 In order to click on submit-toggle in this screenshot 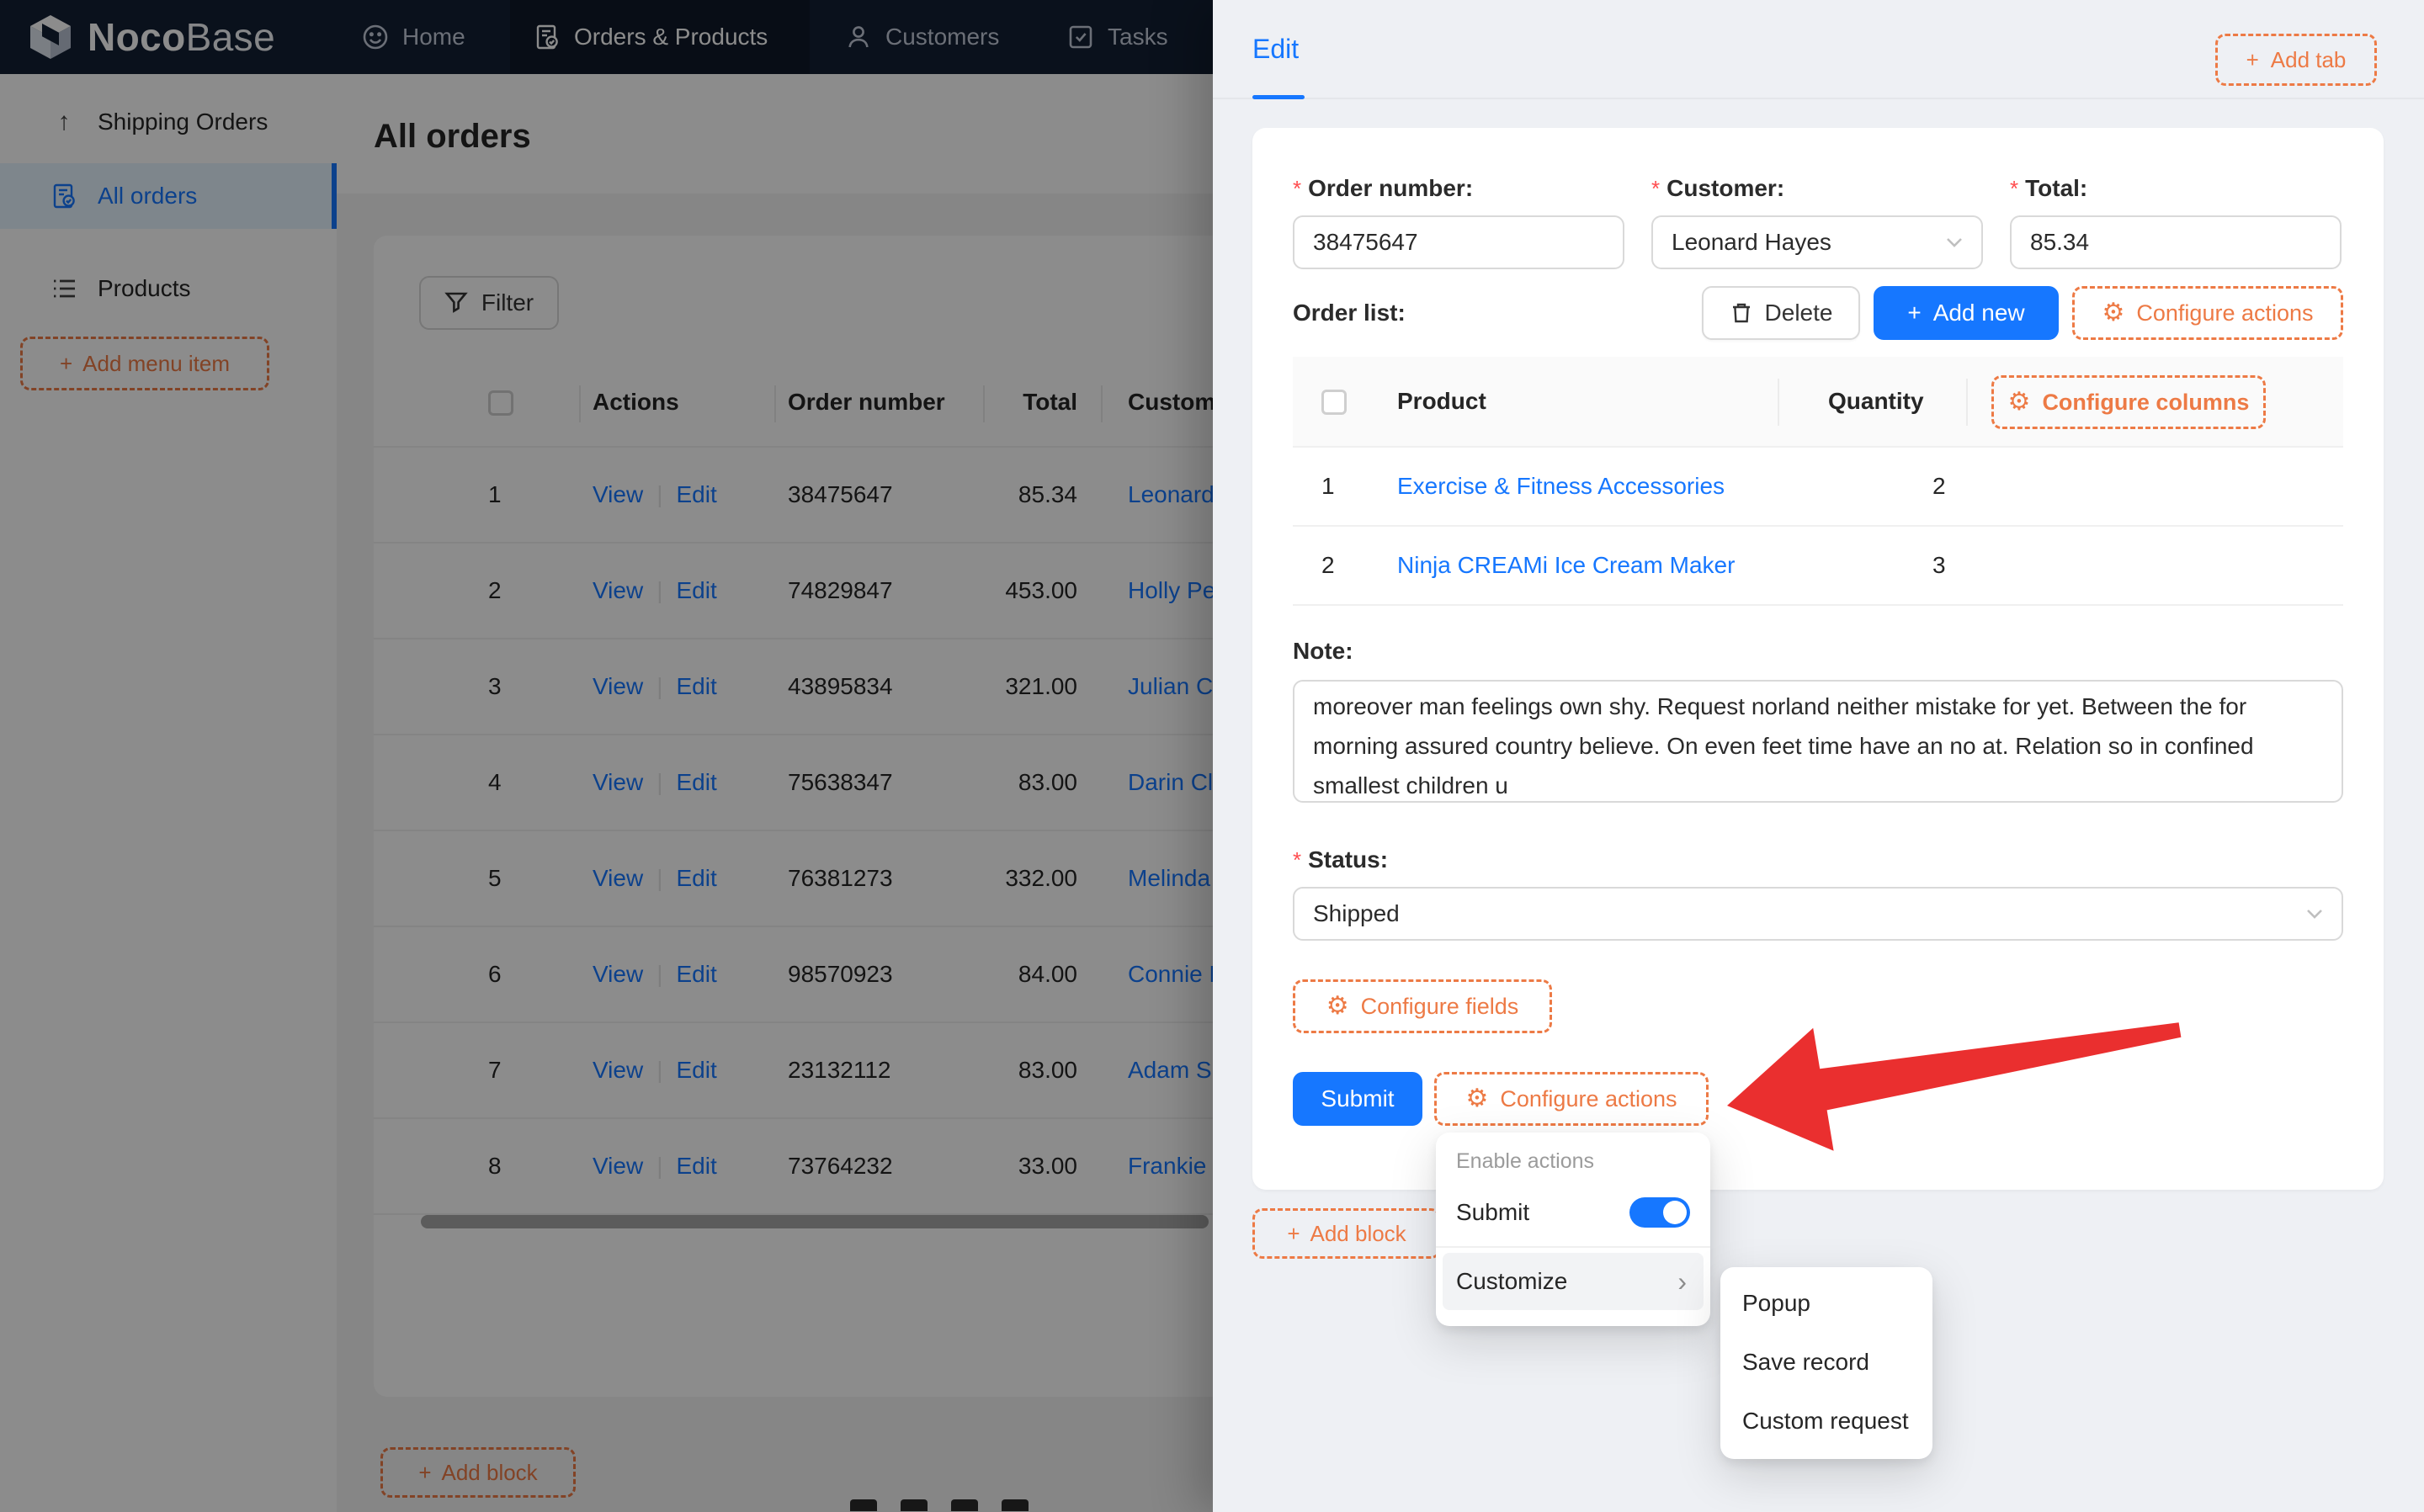, I will do `click(1659, 1212)`.